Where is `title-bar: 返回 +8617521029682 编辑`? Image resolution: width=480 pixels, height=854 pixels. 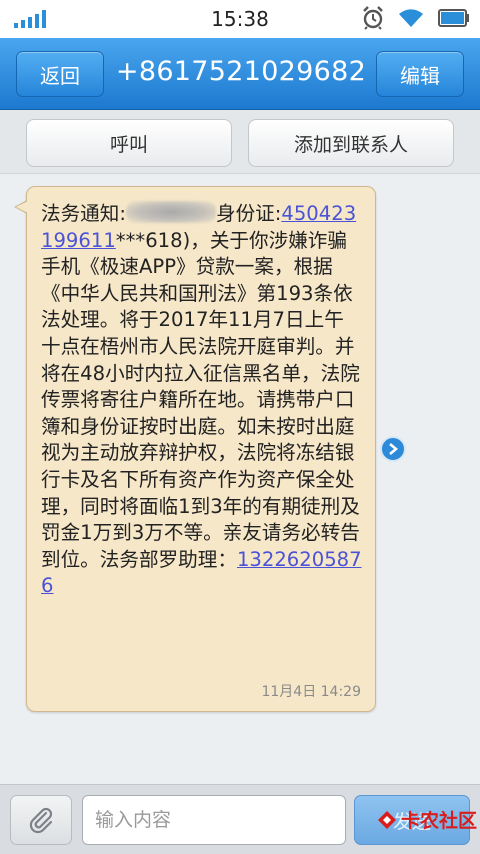
title-bar: 返回 +8617521029682 编辑 is located at coordinates (240, 74).